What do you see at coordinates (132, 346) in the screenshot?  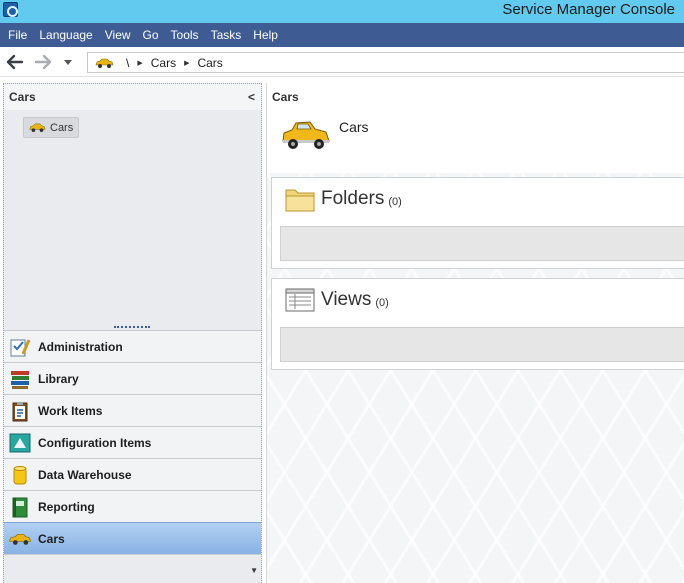 I see `workspace-administration: Administration` at bounding box center [132, 346].